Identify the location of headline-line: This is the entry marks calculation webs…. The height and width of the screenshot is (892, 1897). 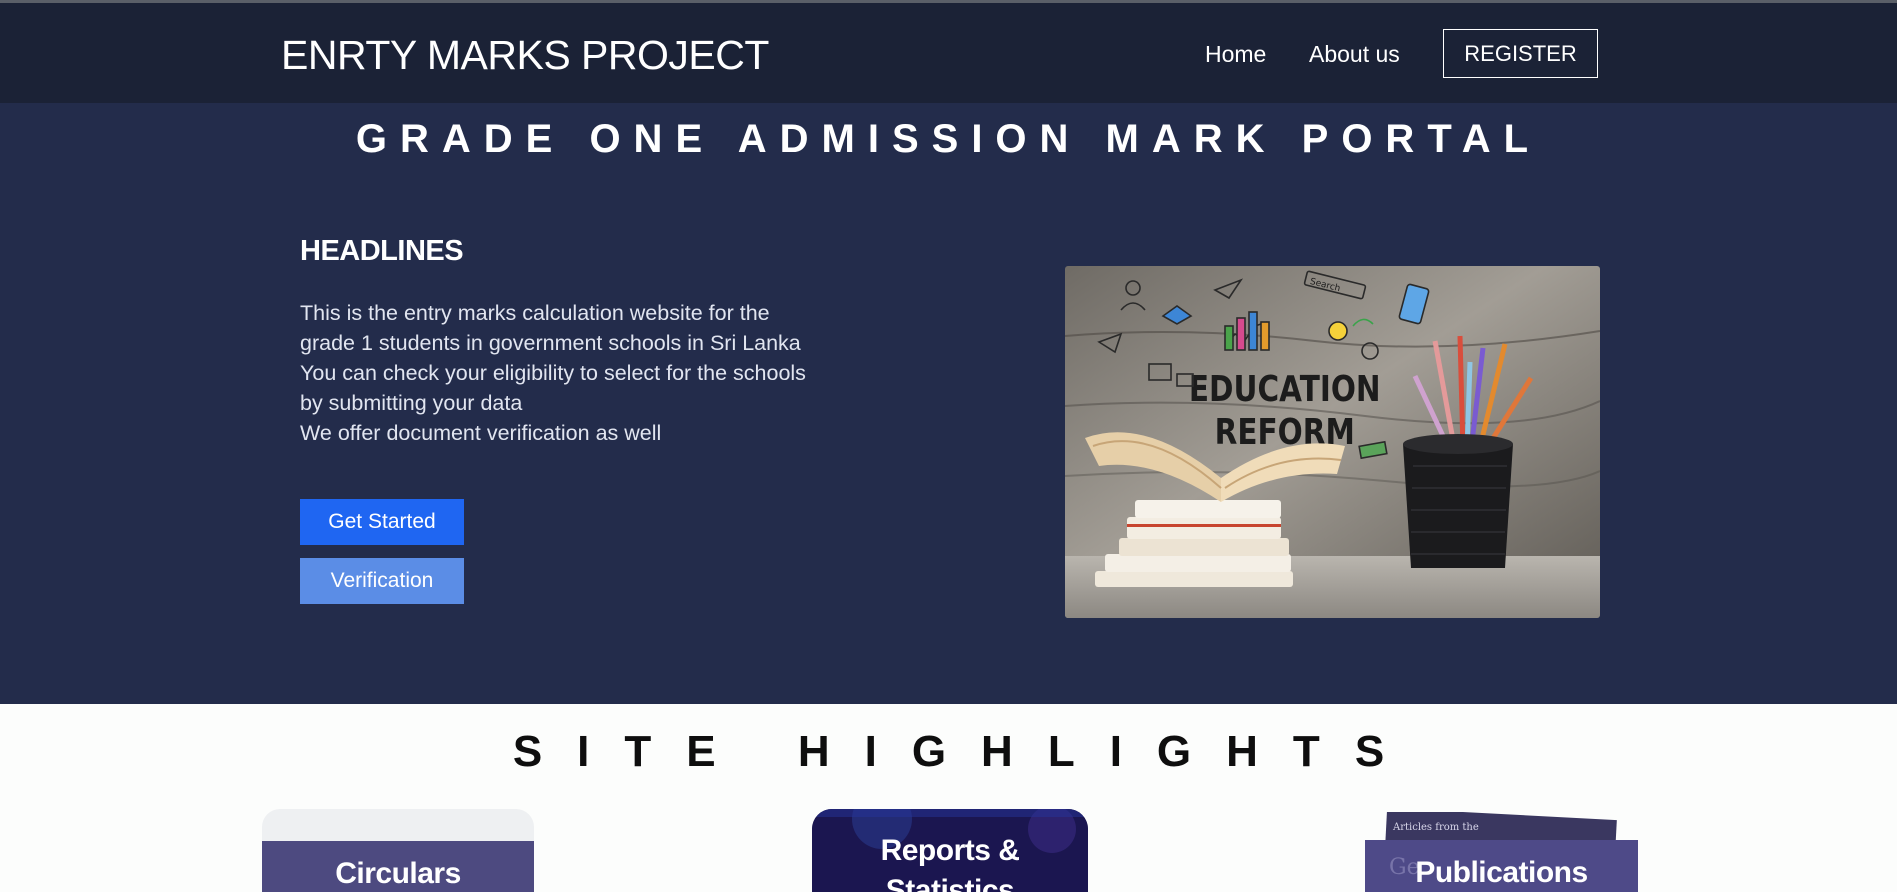
(535, 313).